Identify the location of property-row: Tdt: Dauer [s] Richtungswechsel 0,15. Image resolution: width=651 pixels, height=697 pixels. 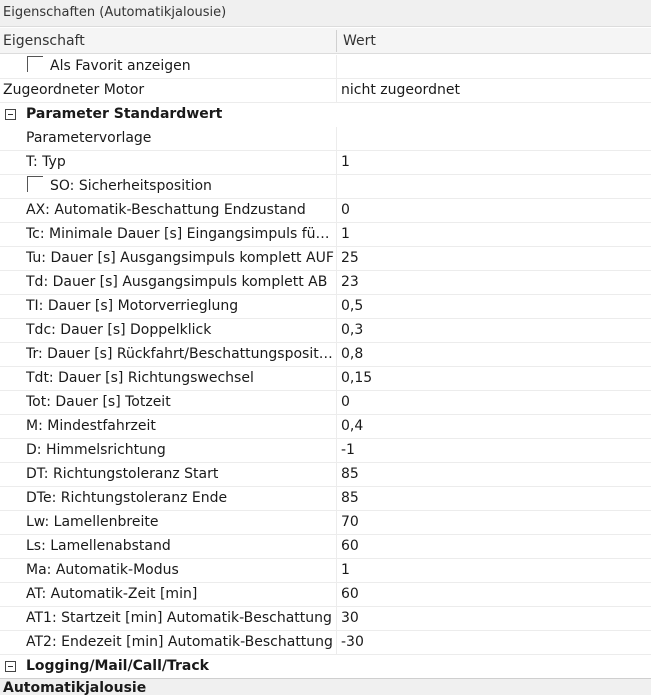
(325, 379).